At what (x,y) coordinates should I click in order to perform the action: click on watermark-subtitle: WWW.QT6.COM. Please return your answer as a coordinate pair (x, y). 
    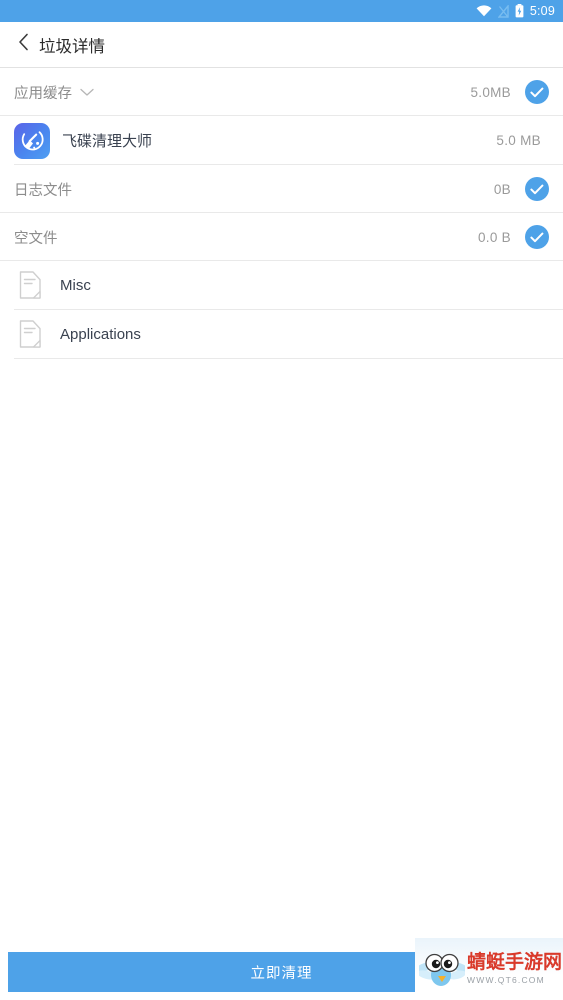
    Looking at the image, I should click on (506, 979).